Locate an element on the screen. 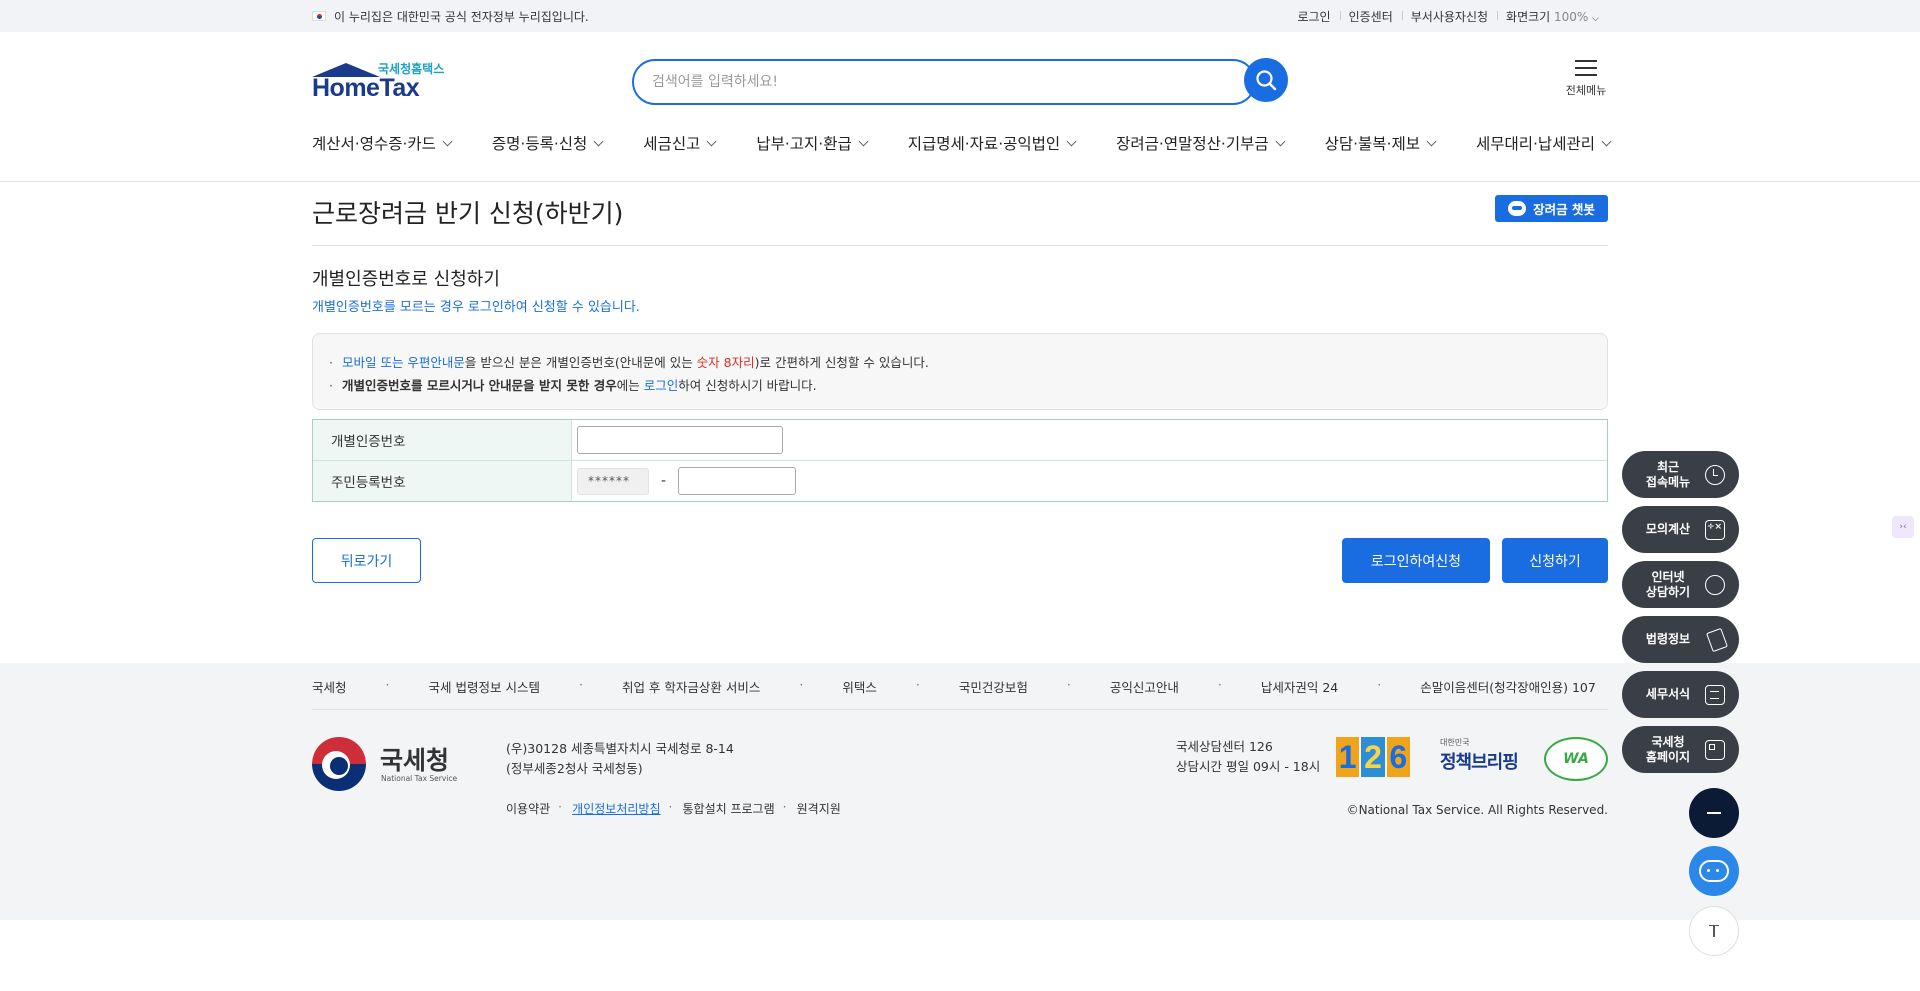 Image resolution: width=1920 pixels, height=991 pixels. nav-item-invoice: 계산서·영수증·카드 is located at coordinates (382, 143).